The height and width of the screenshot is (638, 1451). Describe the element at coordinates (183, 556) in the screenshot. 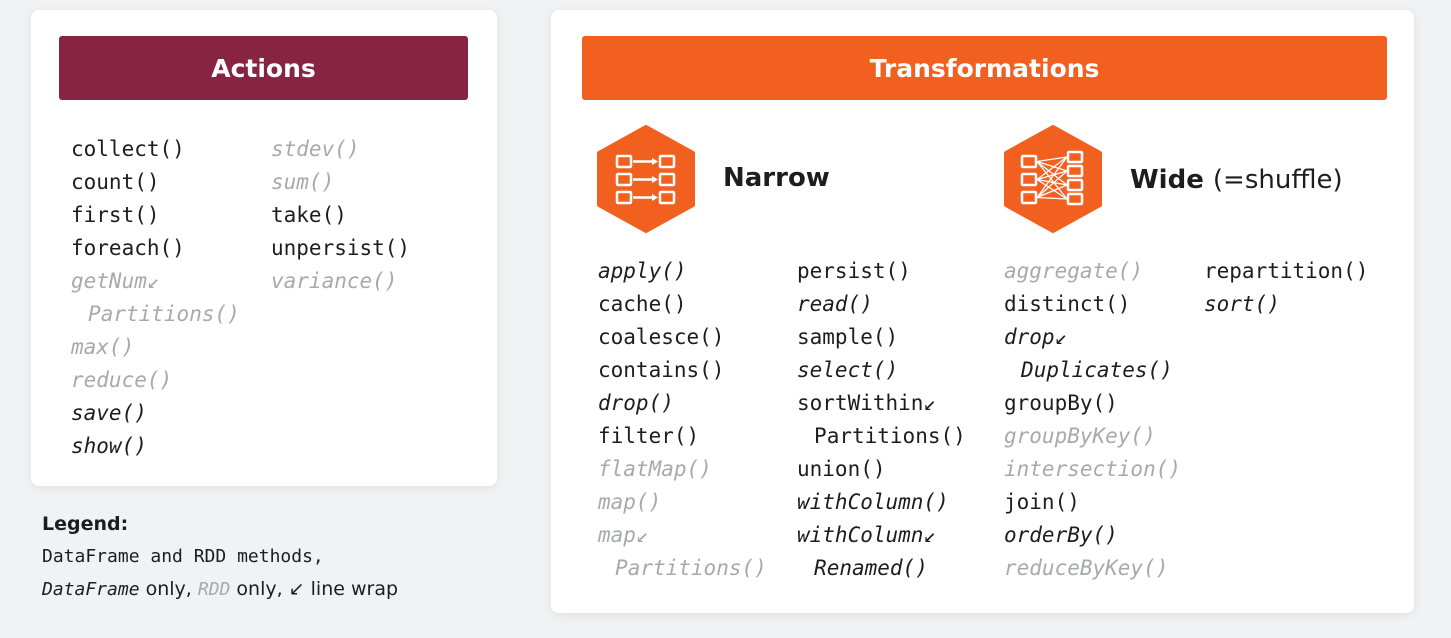

I see `legend-both-text: DataFrame and RDD methods,` at that location.